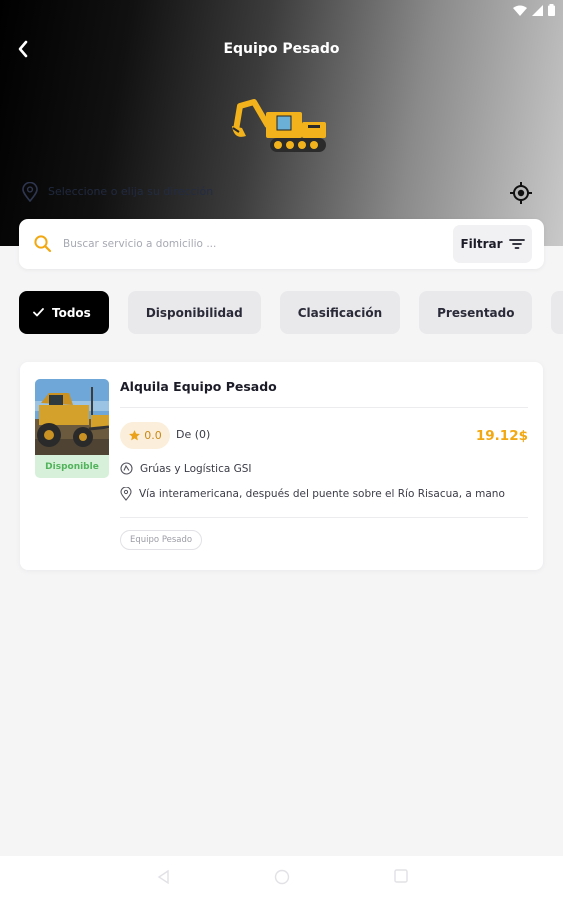 The width and height of the screenshot is (563, 900). What do you see at coordinates (279, 125) in the screenshot?
I see `excavator-icon` at bounding box center [279, 125].